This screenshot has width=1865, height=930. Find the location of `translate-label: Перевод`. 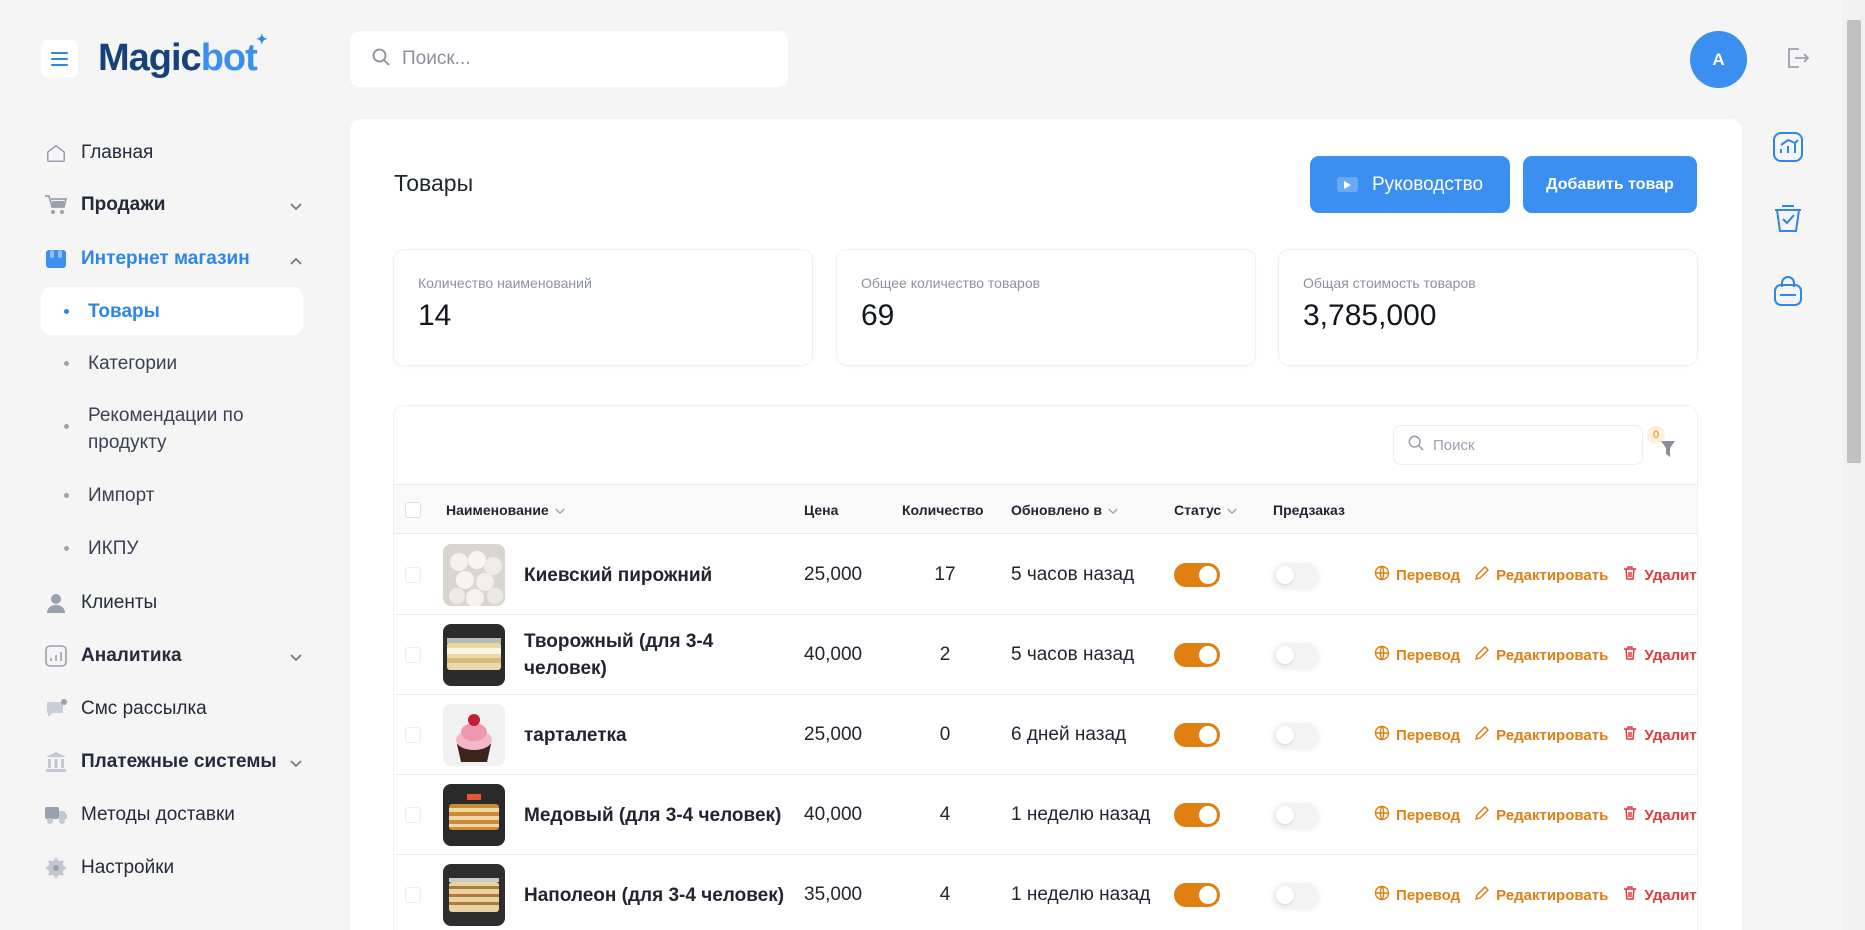

translate-label: Перевод is located at coordinates (1428, 815).